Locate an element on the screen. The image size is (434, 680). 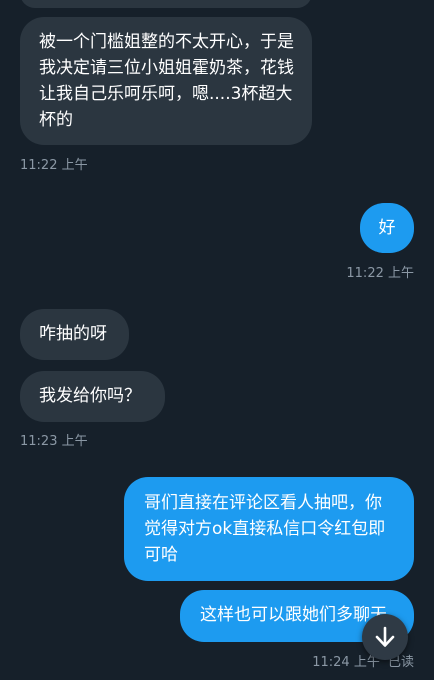
message-text: 好 is located at coordinates (387, 228).